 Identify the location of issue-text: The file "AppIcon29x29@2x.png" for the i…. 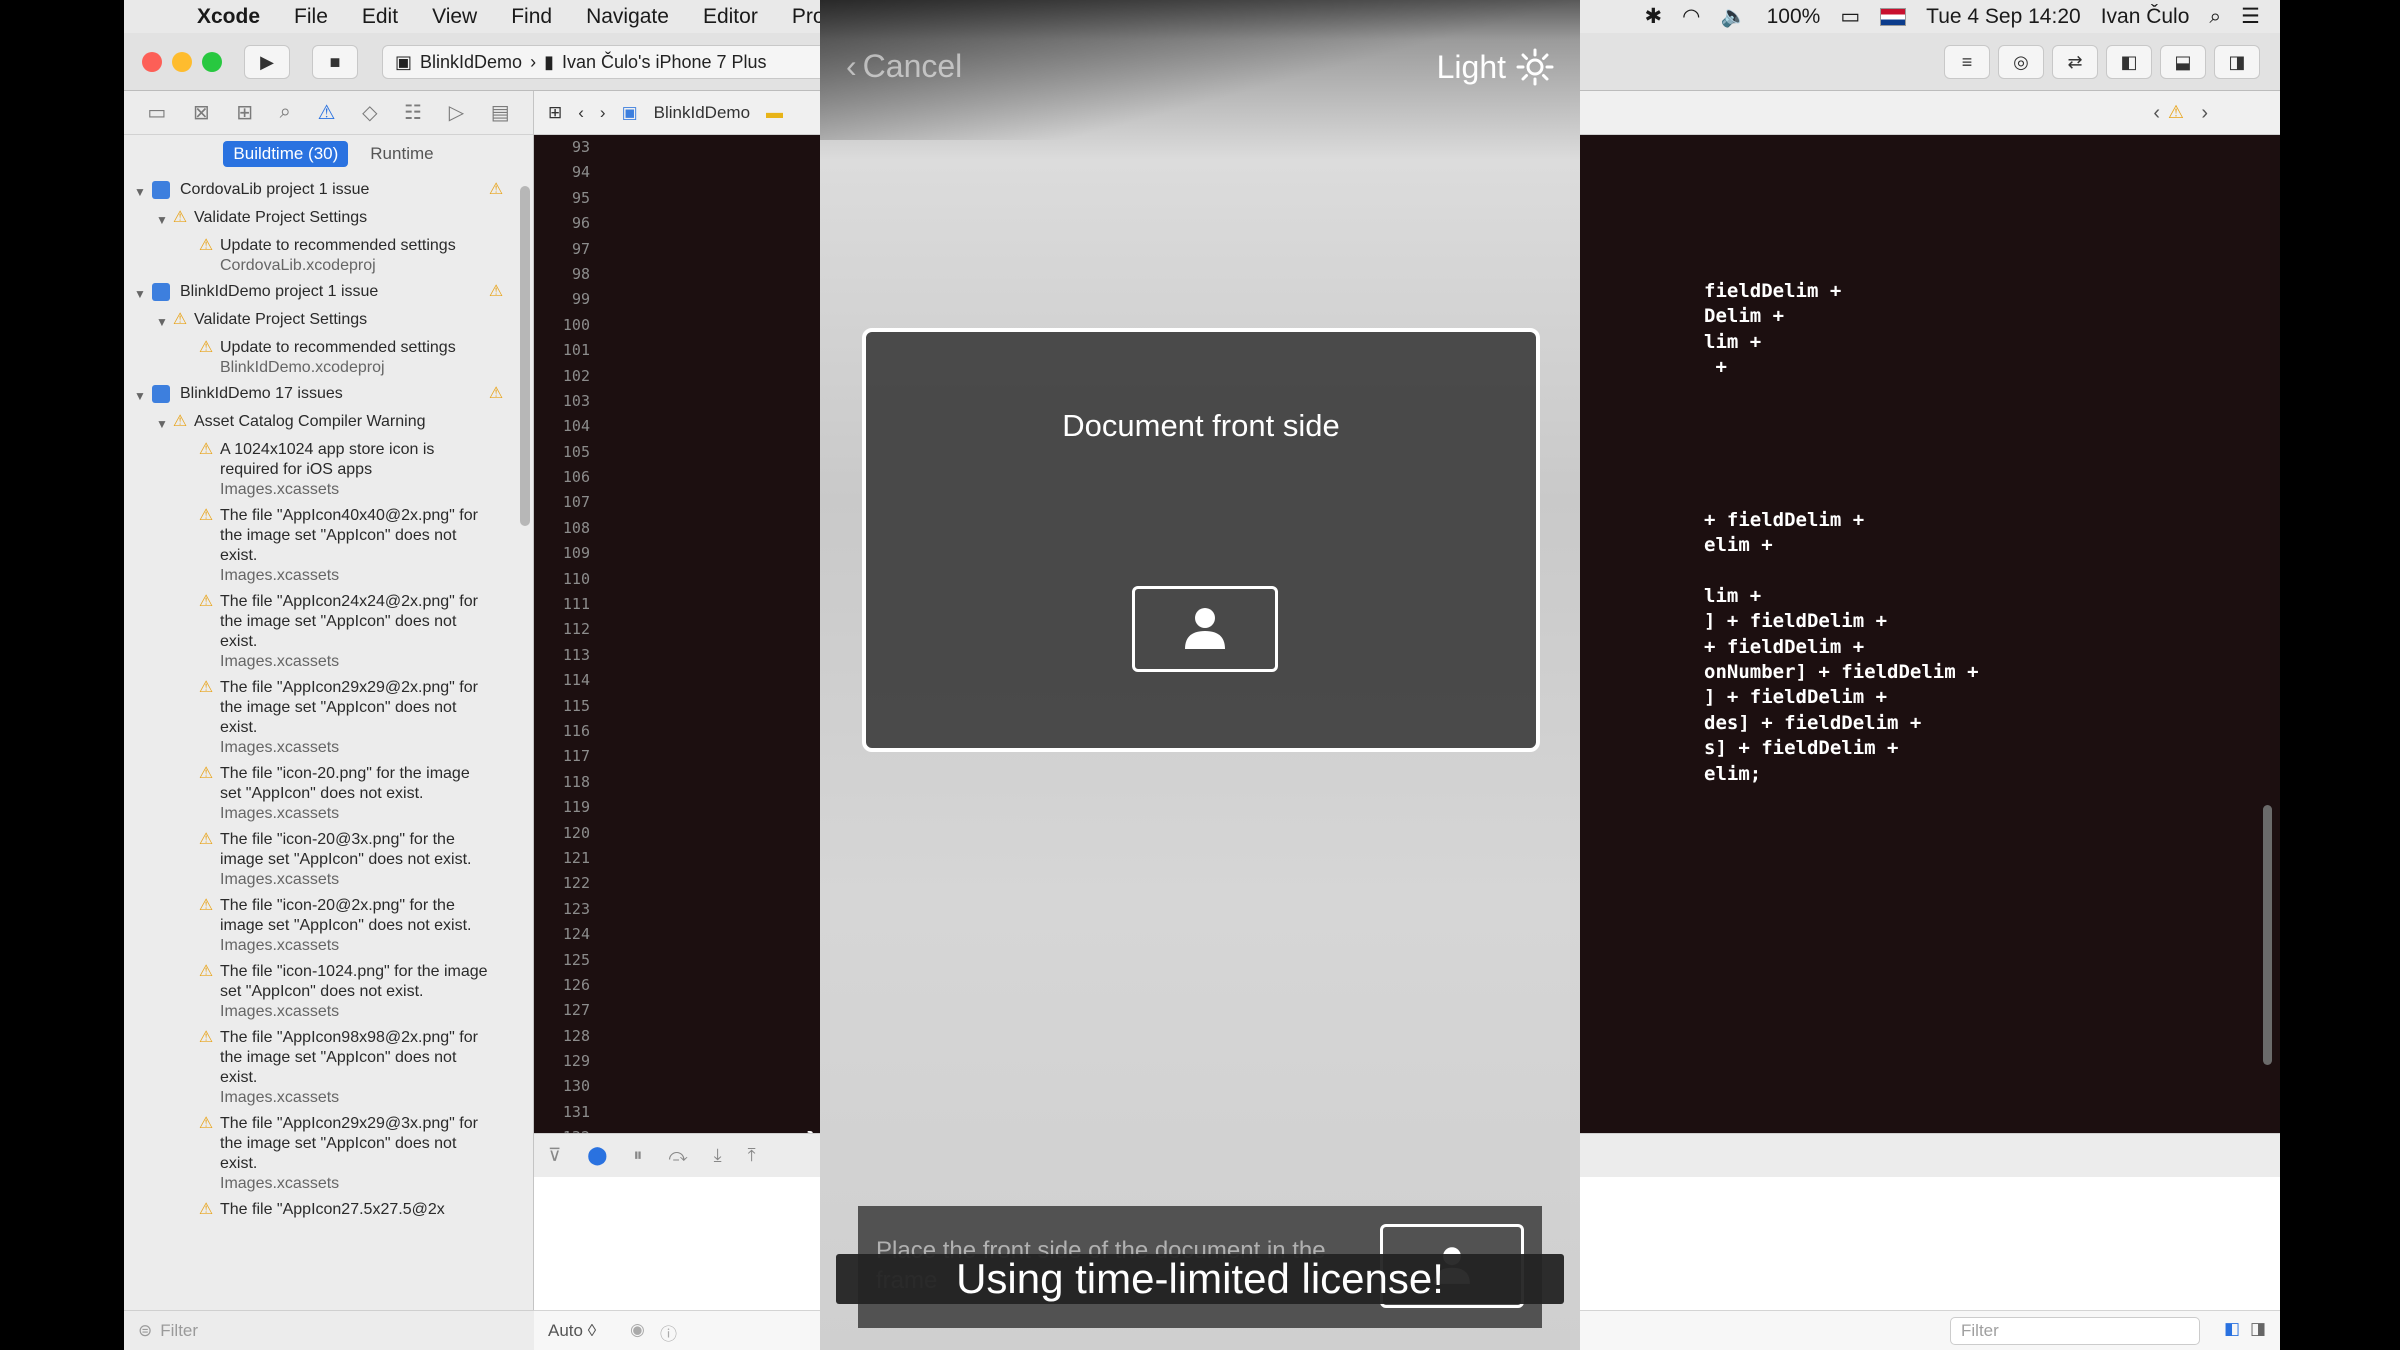
(357, 718).